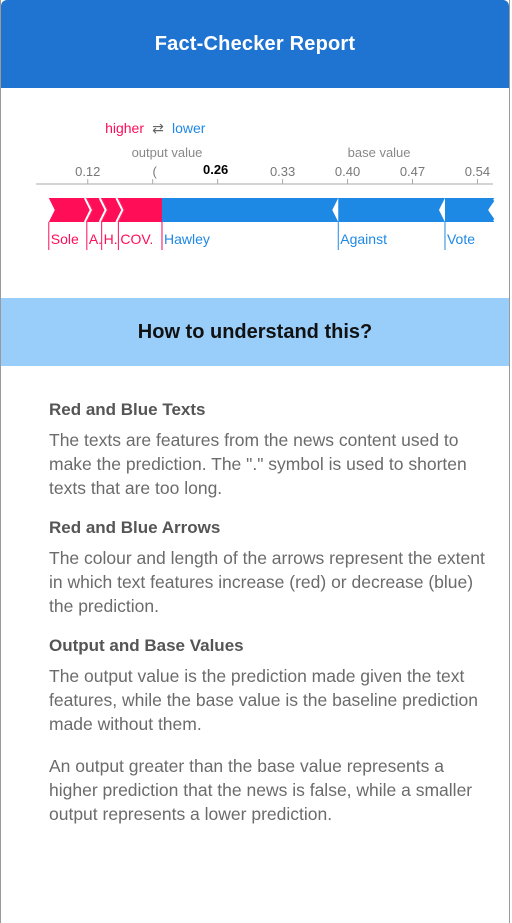  Describe the element at coordinates (127, 409) in the screenshot. I see `section-heading: Red and Blue Texts` at that location.